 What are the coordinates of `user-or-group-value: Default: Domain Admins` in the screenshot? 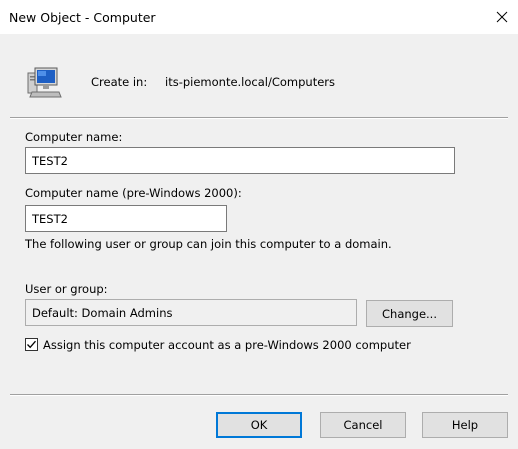 It's located at (102, 312).